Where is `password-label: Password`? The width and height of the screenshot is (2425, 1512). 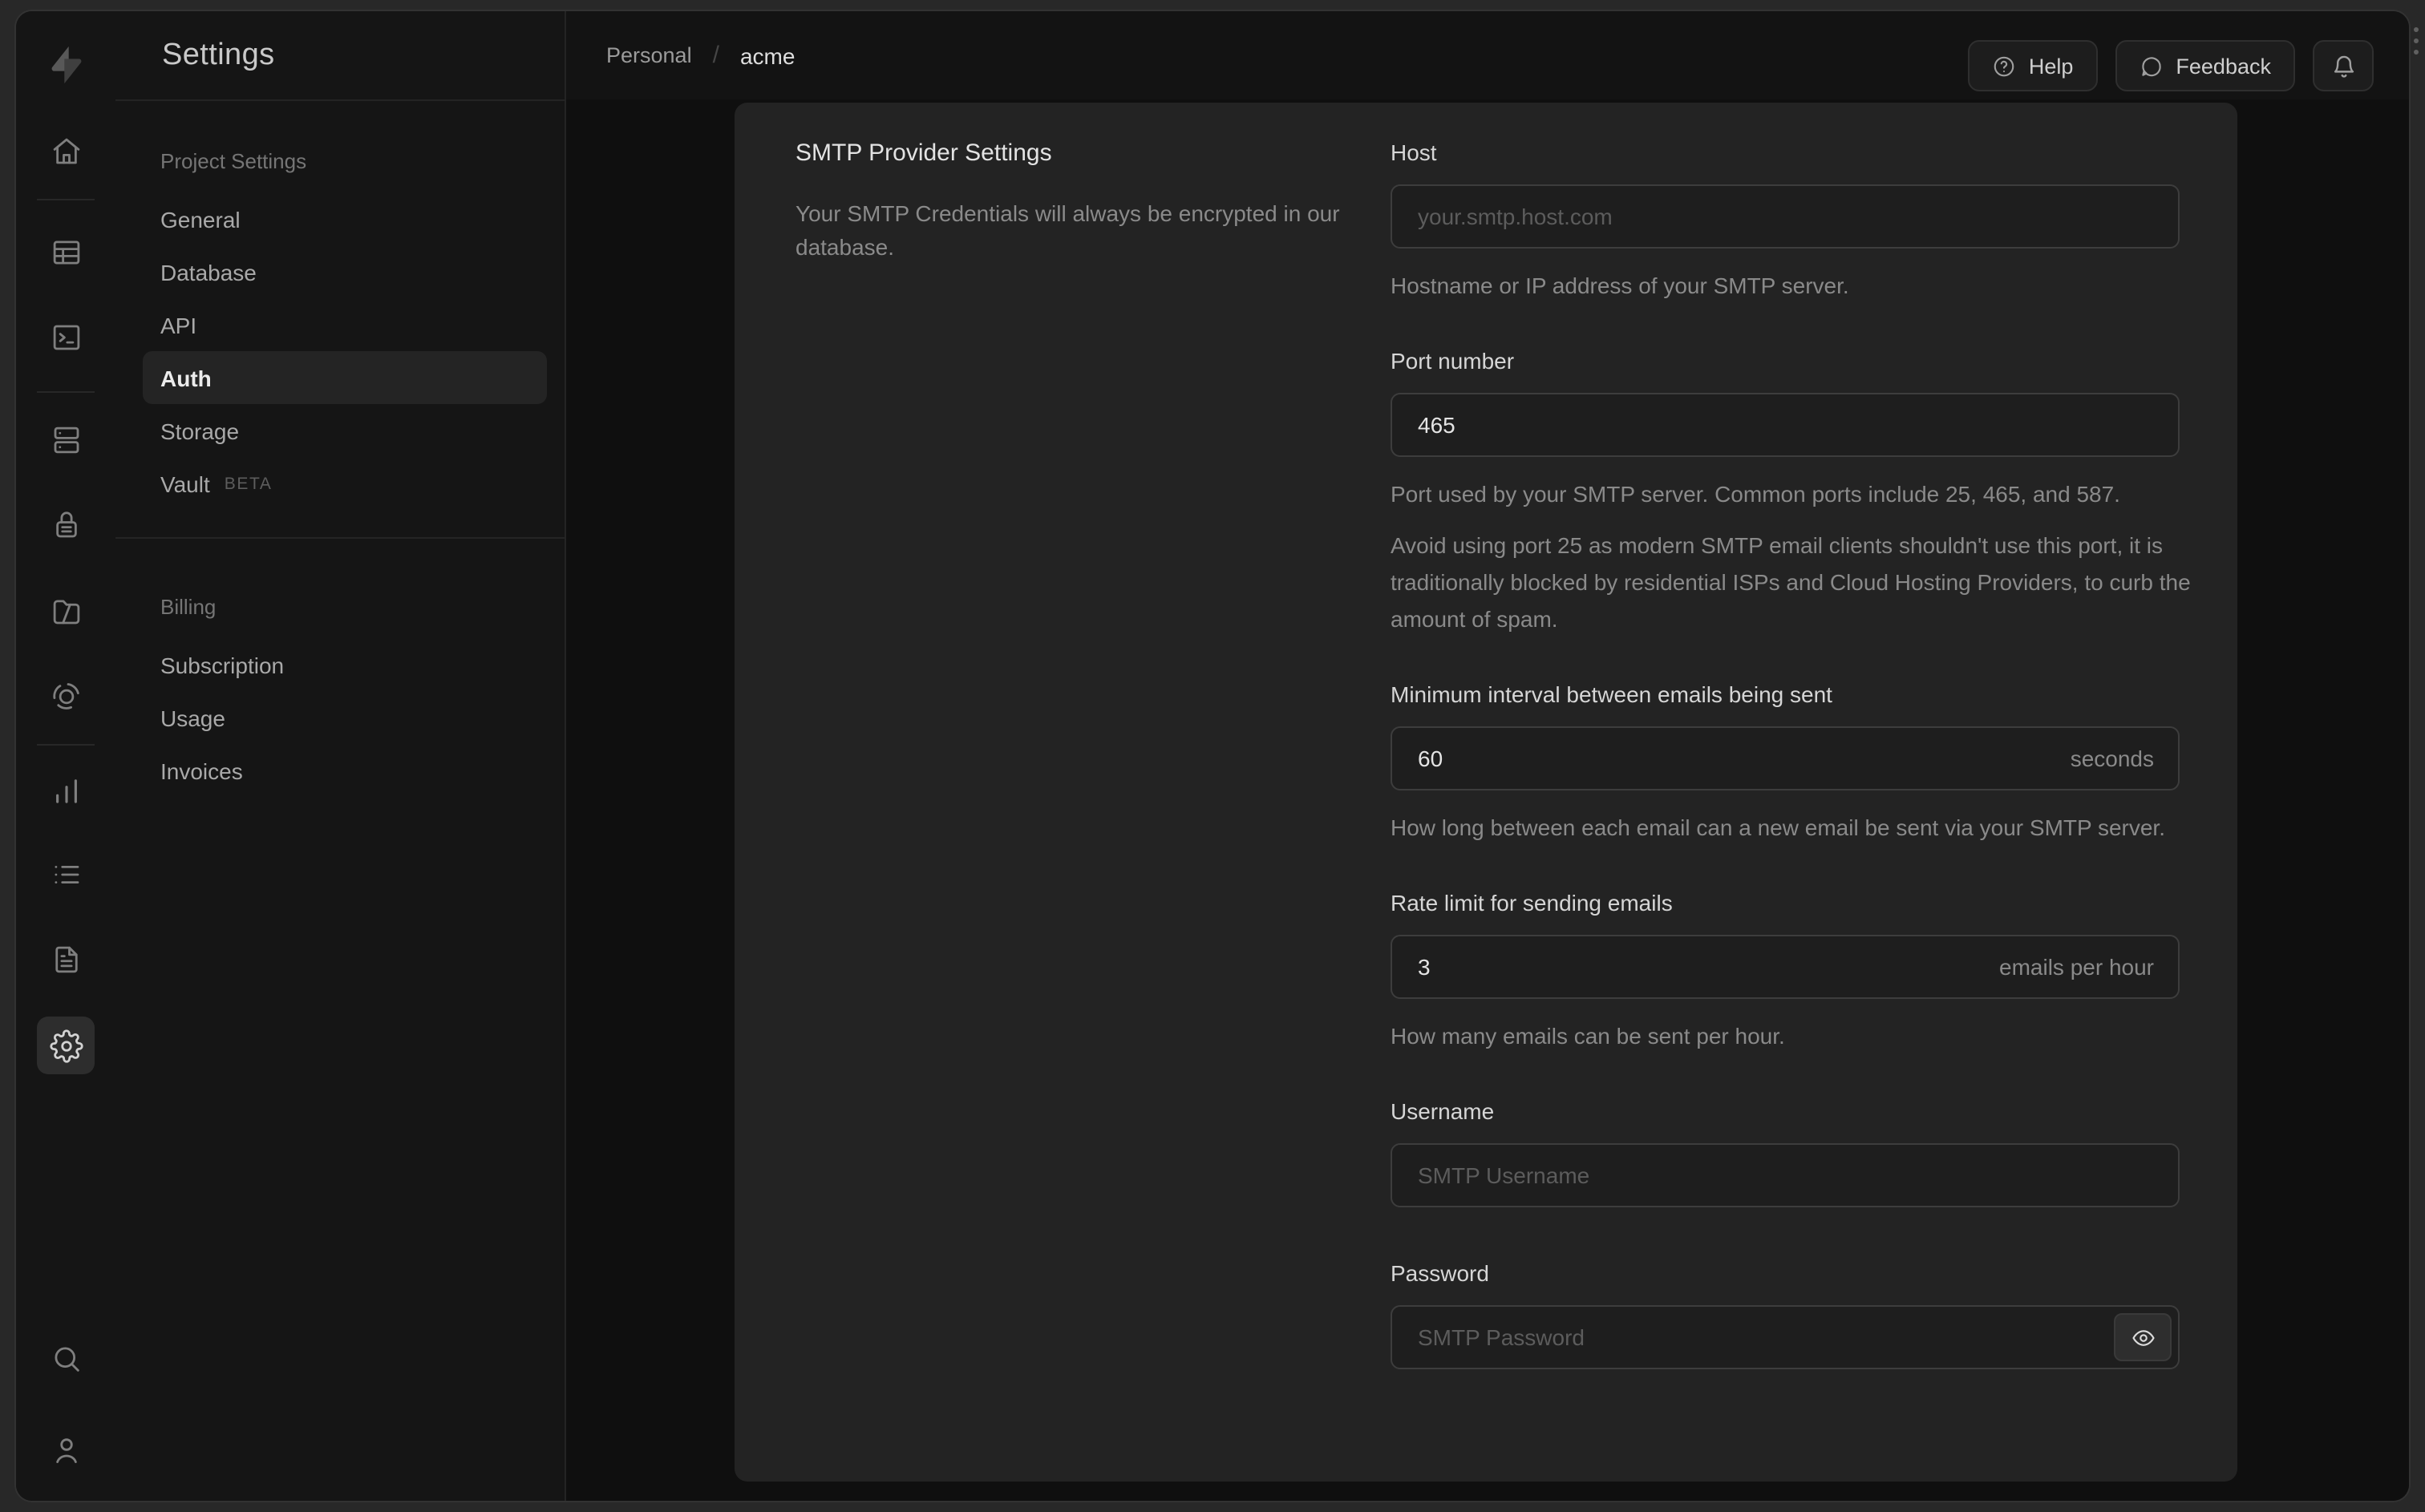 password-label: Password is located at coordinates (1440, 1273).